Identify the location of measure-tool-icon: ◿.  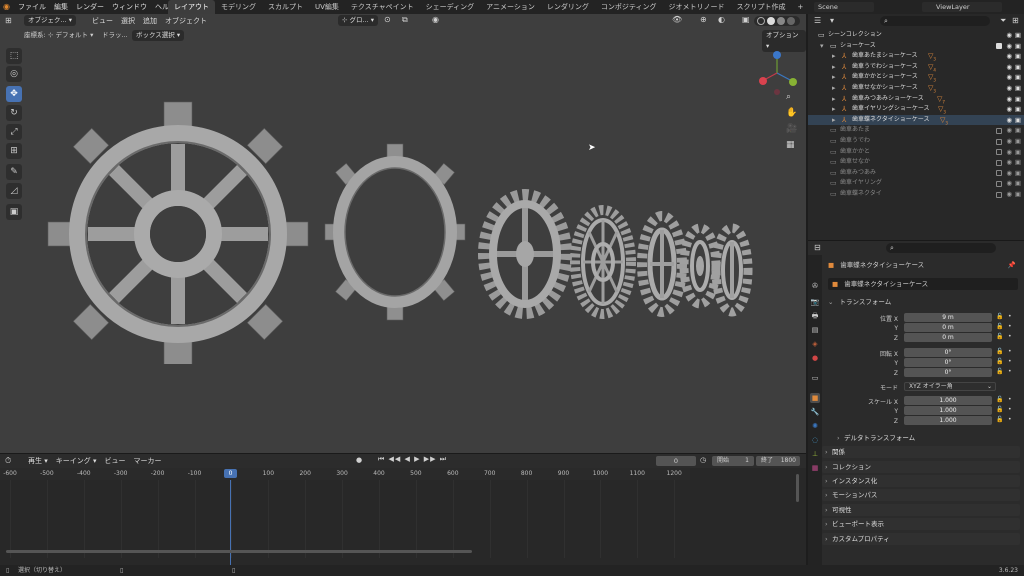
(14, 191).